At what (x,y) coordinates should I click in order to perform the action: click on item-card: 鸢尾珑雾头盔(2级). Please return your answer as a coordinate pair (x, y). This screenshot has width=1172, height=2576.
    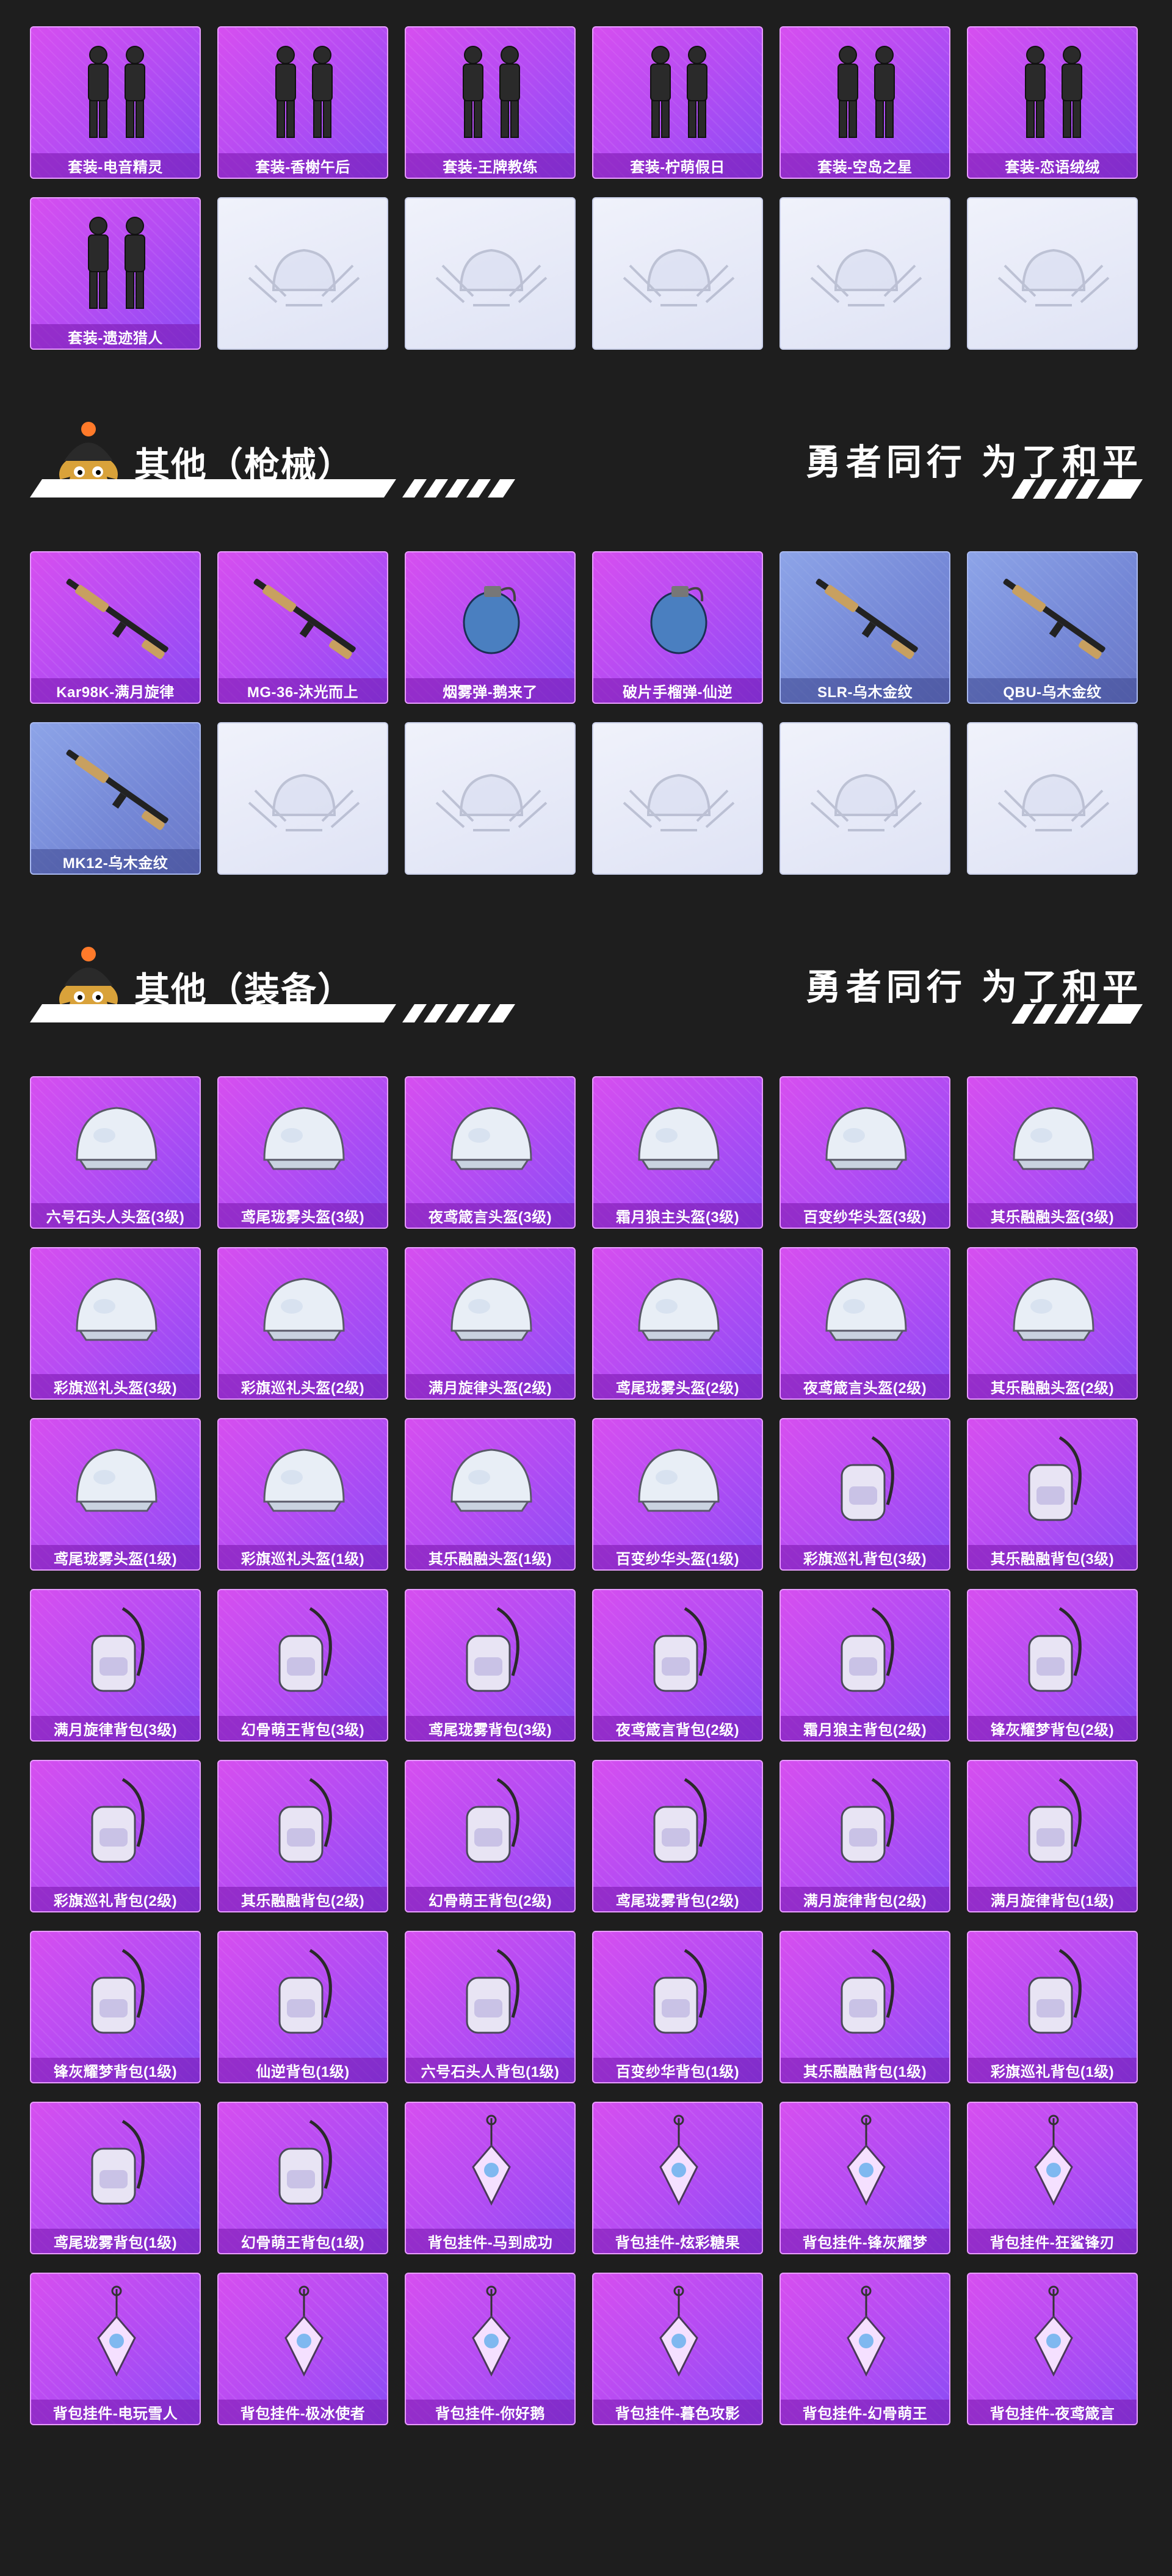
    Looking at the image, I should click on (677, 1323).